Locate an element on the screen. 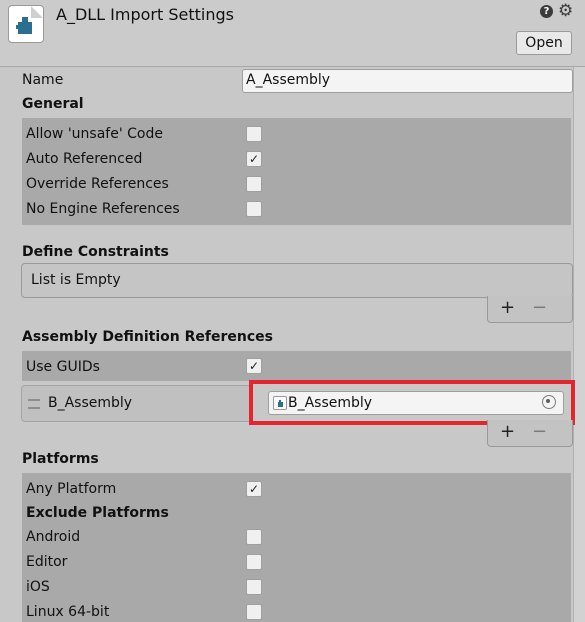 This screenshot has width=585, height=622. platform-android-label: Android is located at coordinates (53, 537).